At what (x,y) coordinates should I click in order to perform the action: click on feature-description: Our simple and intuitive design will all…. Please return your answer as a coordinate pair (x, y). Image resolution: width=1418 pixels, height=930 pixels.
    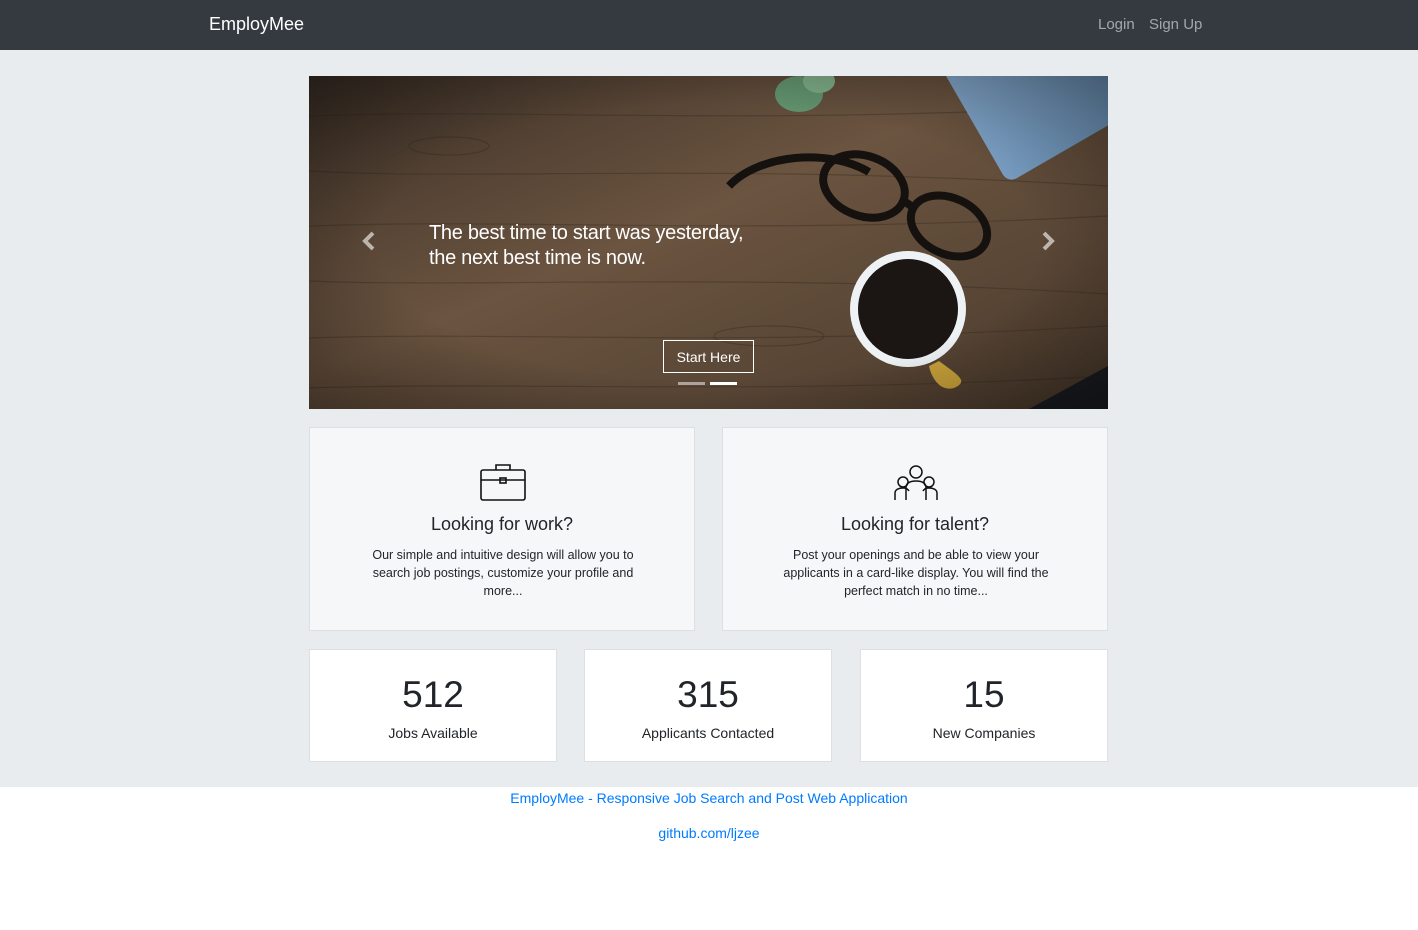
    Looking at the image, I should click on (503, 573).